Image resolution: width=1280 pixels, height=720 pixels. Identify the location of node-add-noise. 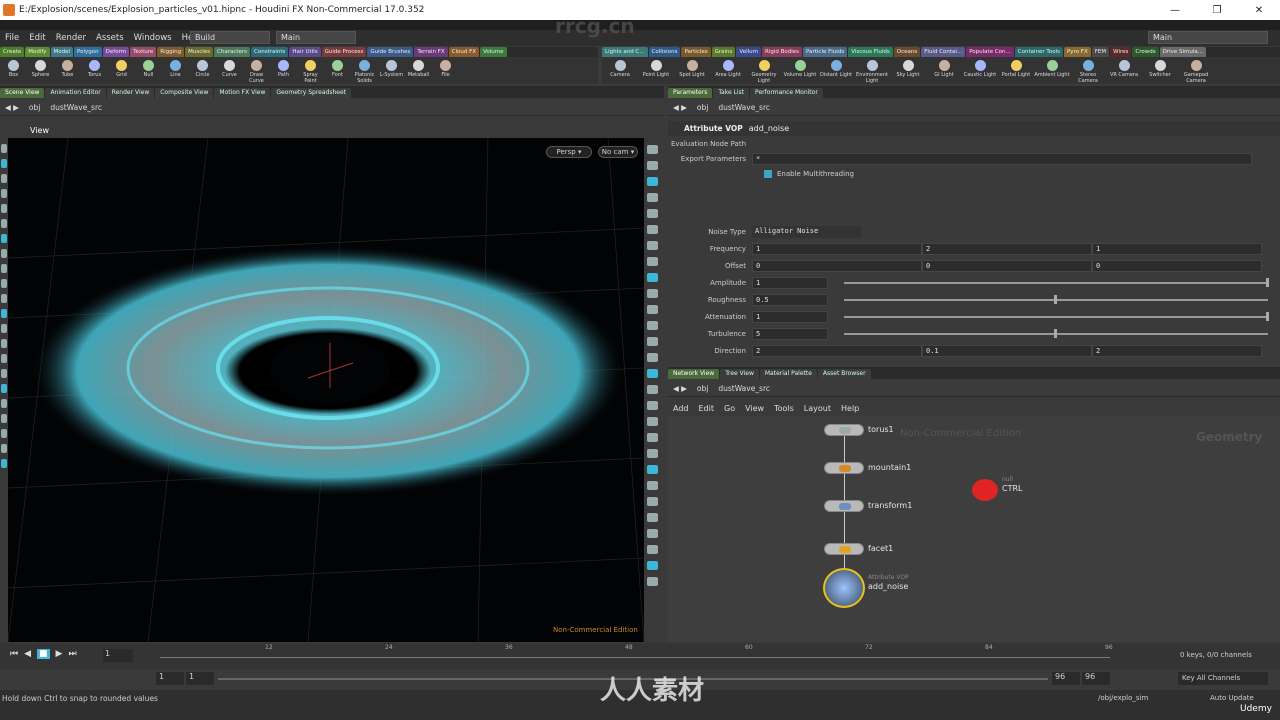
(844, 588).